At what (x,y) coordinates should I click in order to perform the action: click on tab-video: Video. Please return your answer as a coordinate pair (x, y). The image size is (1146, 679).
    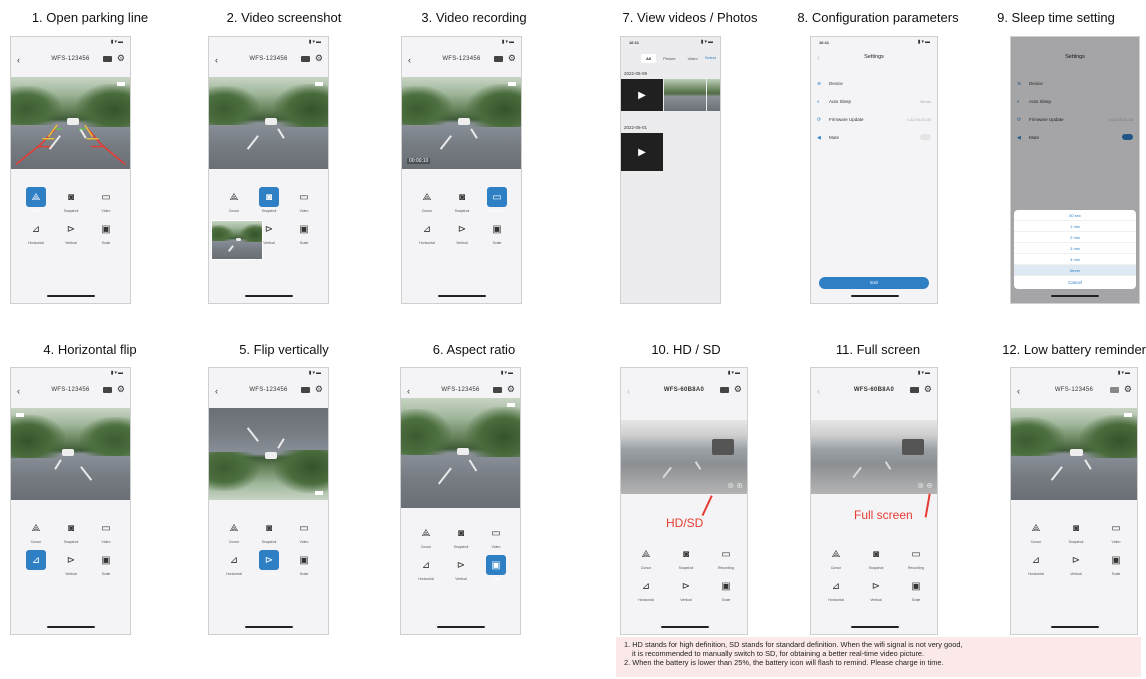
    Looking at the image, I should click on (693, 58).